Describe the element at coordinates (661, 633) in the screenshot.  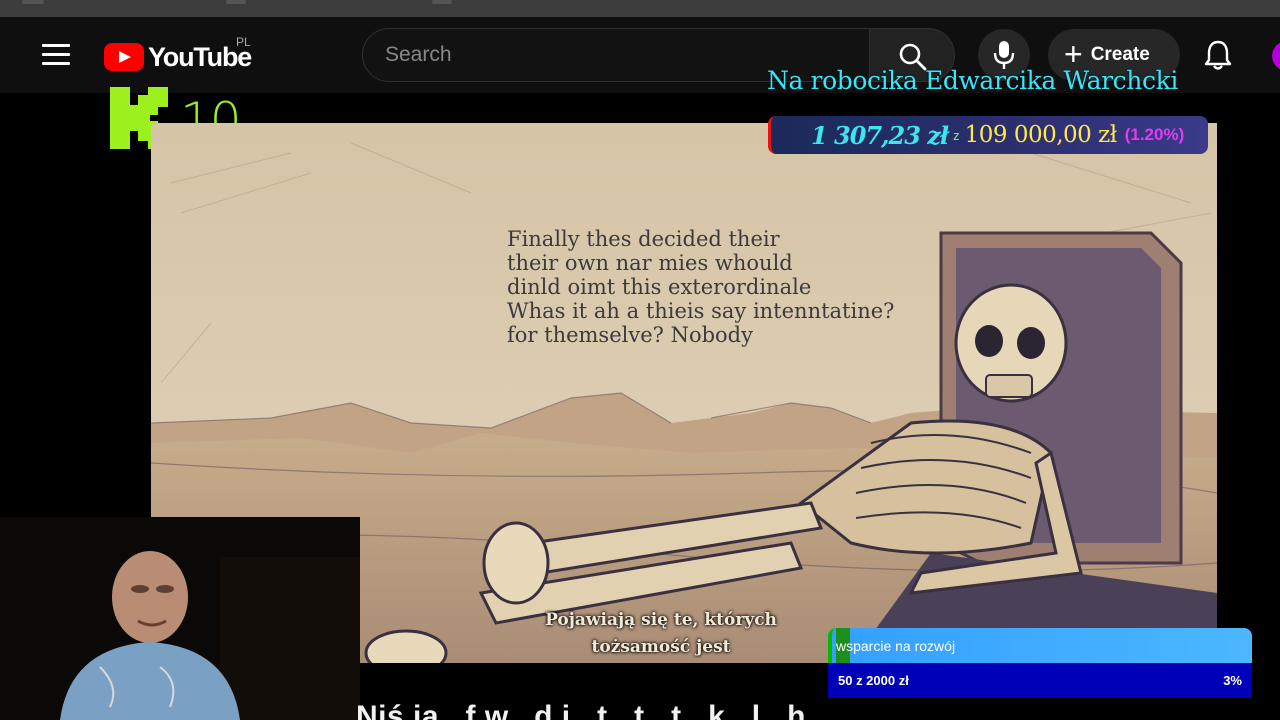
I see `video-subtitle: Pojawiają się te, których tożsamość jest` at that location.